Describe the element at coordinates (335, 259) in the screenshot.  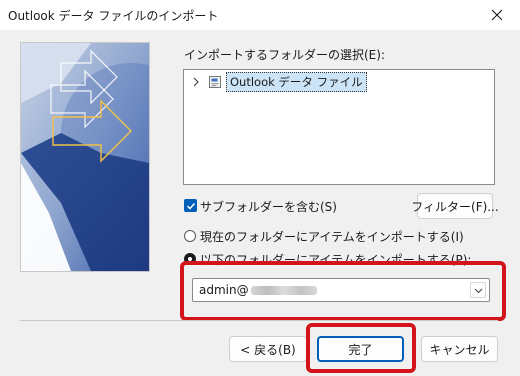
I see `radio-target-folder-label: 以下のフォルダーにアイテムをインポートする(P):` at that location.